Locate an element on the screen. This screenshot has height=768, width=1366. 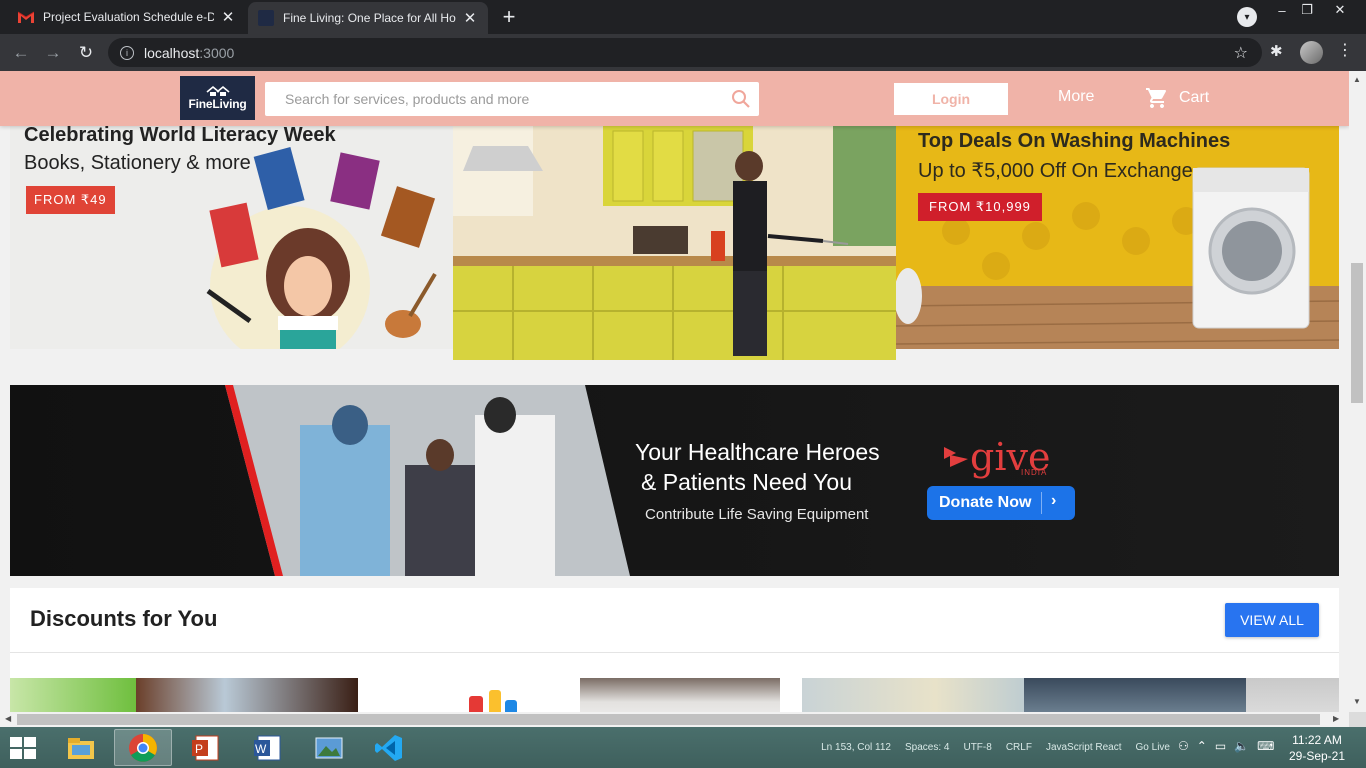
give-logo-icon is located at coordinates (956, 457).